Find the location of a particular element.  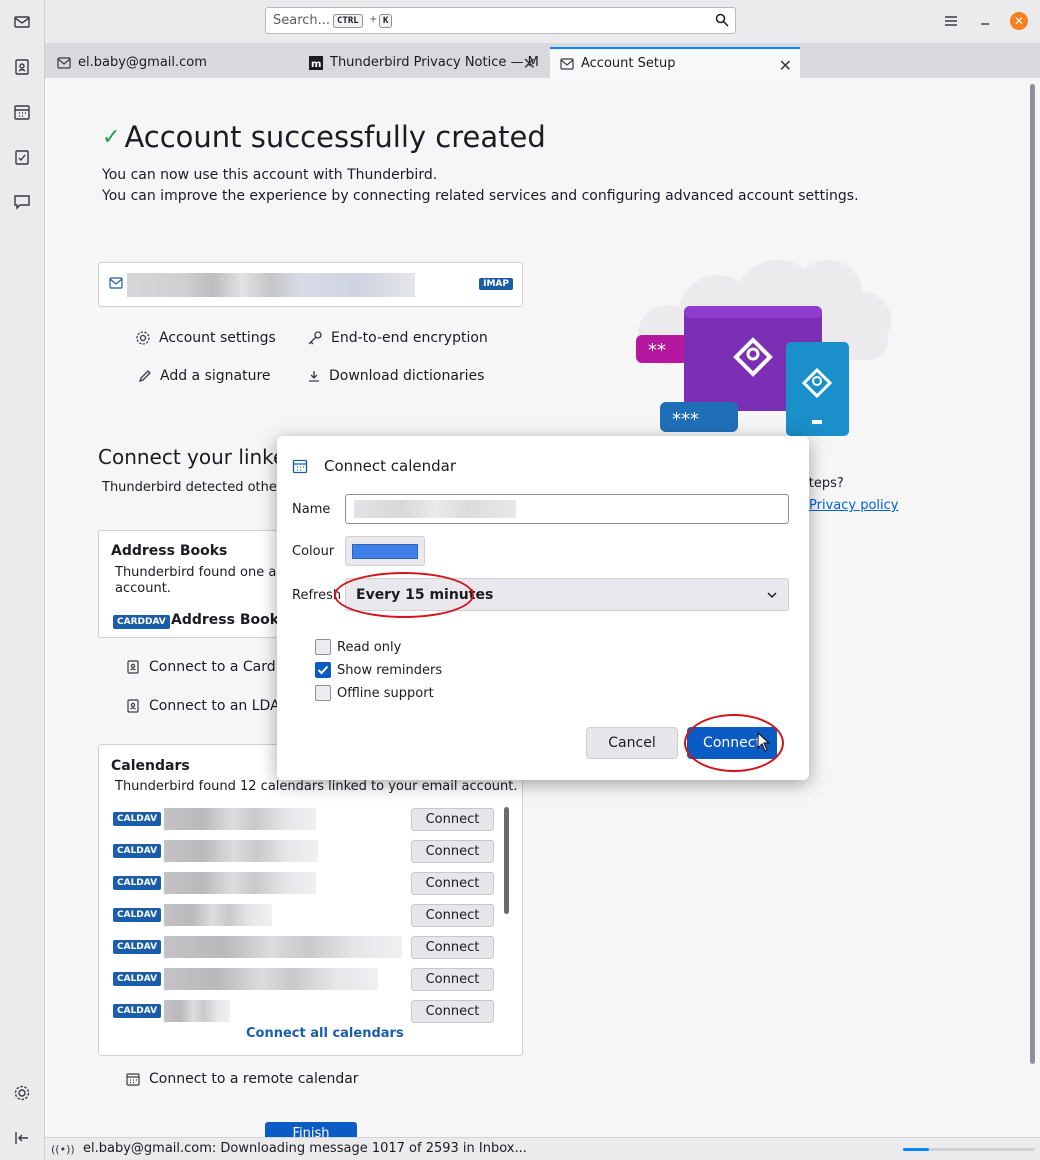

settings-button is located at coordinates (22, 1093).